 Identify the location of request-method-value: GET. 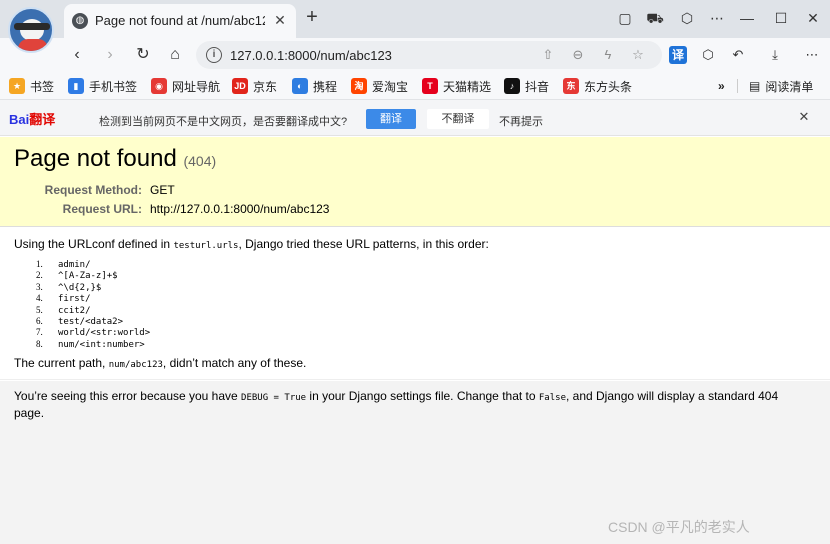
(162, 190).